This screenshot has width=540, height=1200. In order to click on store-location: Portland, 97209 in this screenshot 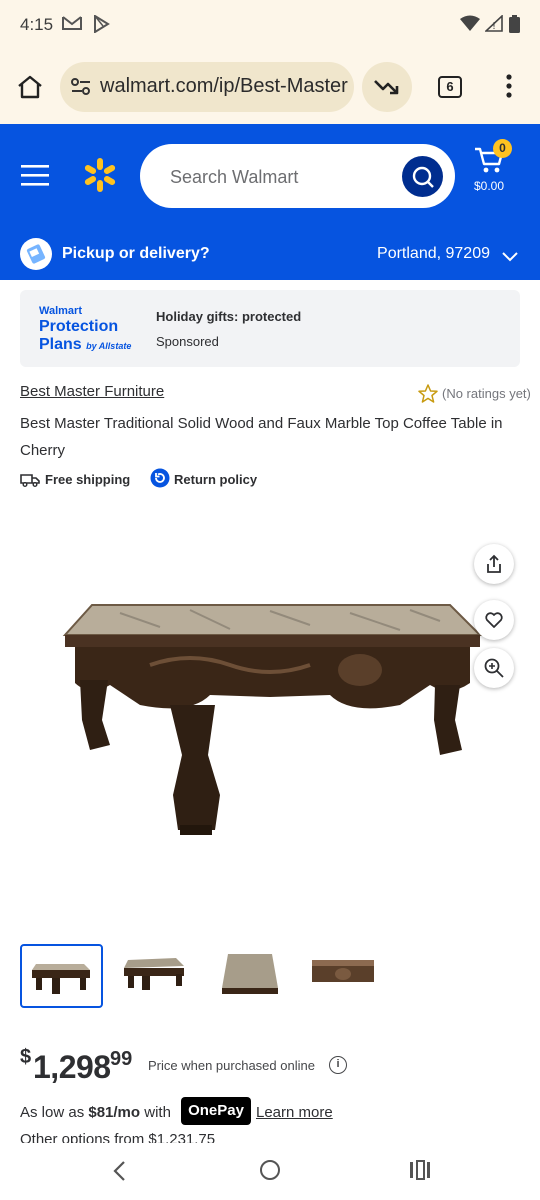, I will do `click(433, 253)`.